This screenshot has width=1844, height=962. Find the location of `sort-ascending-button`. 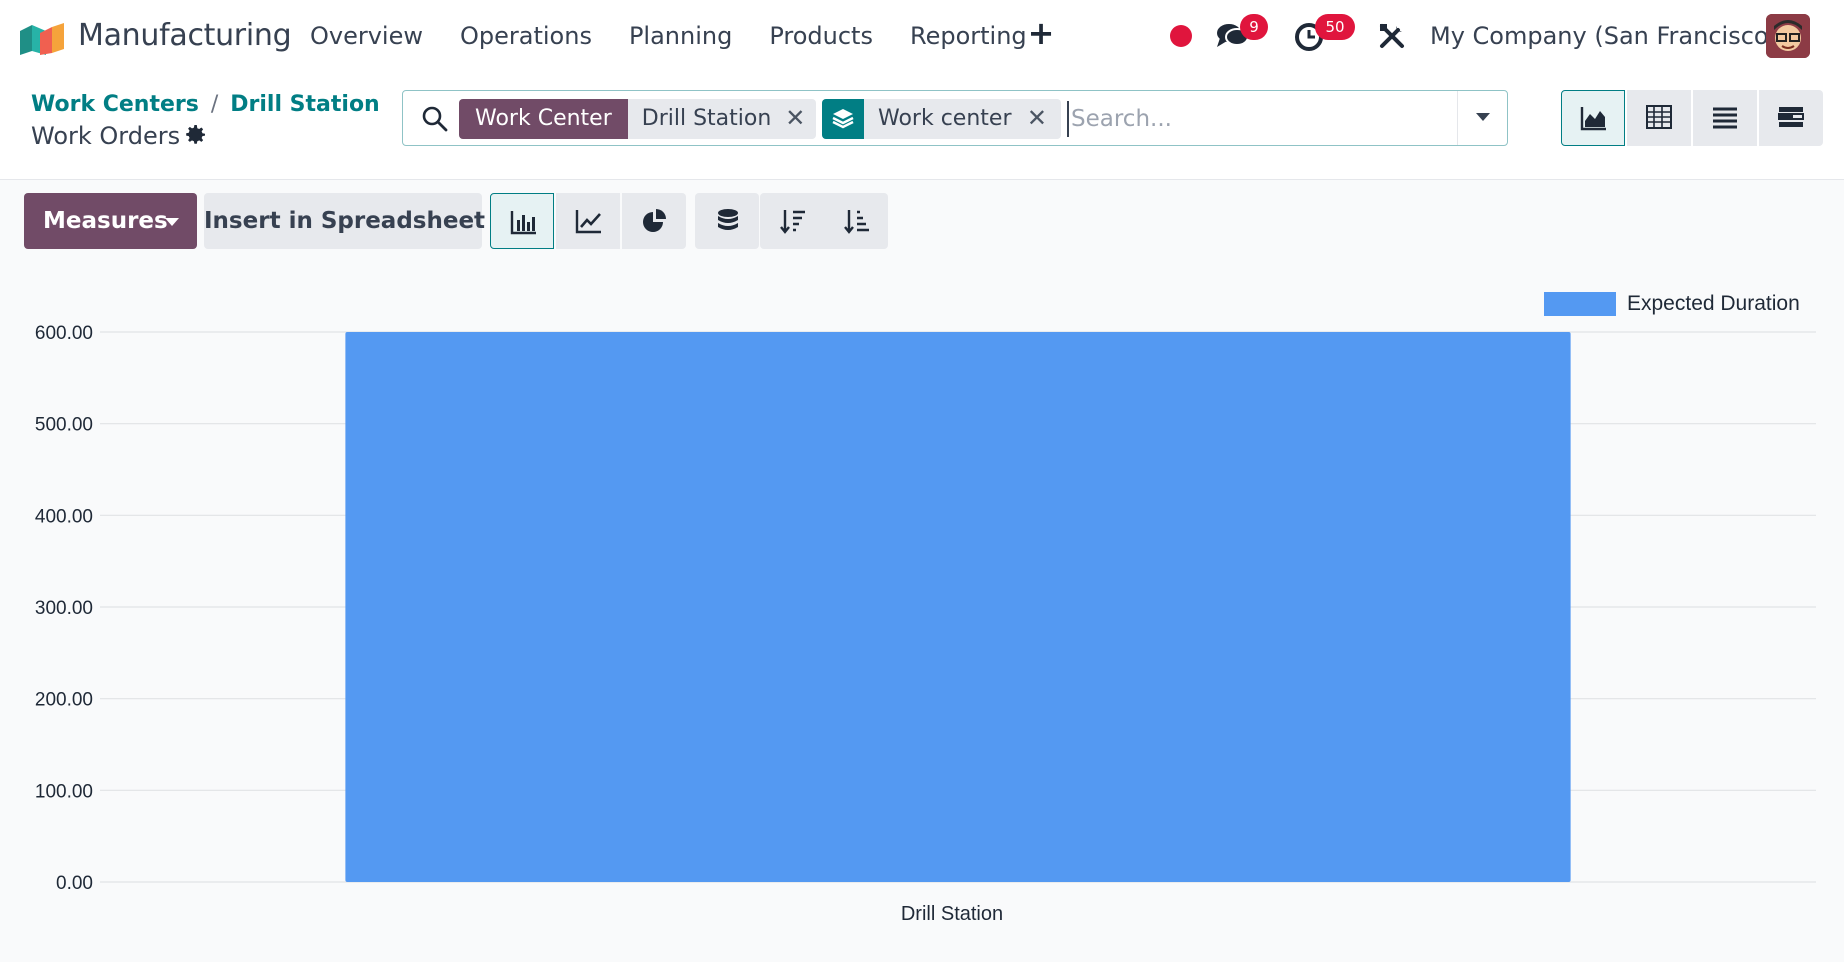

sort-ascending-button is located at coordinates (856, 221).